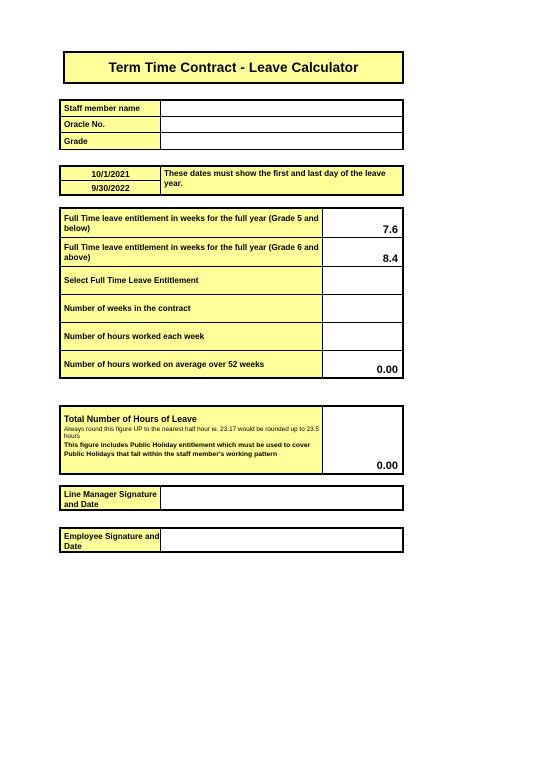 The height and width of the screenshot is (777, 550). Describe the element at coordinates (110, 174) in the screenshot. I see `leave-year-start-date: 10/1/2021` at that location.